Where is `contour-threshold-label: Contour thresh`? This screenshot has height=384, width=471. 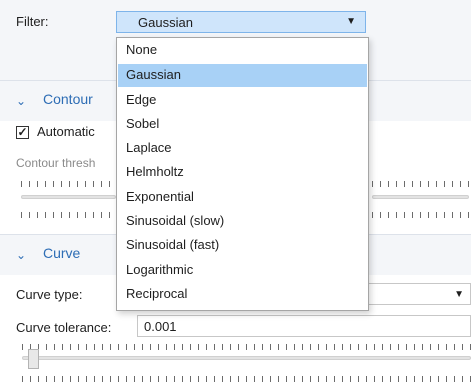 contour-threshold-label: Contour thresh is located at coordinates (56, 163).